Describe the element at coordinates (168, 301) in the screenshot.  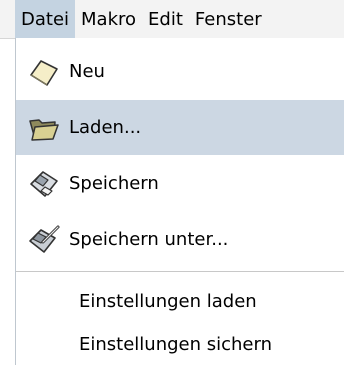
I see `menu-item-label: Einstellungen laden` at that location.